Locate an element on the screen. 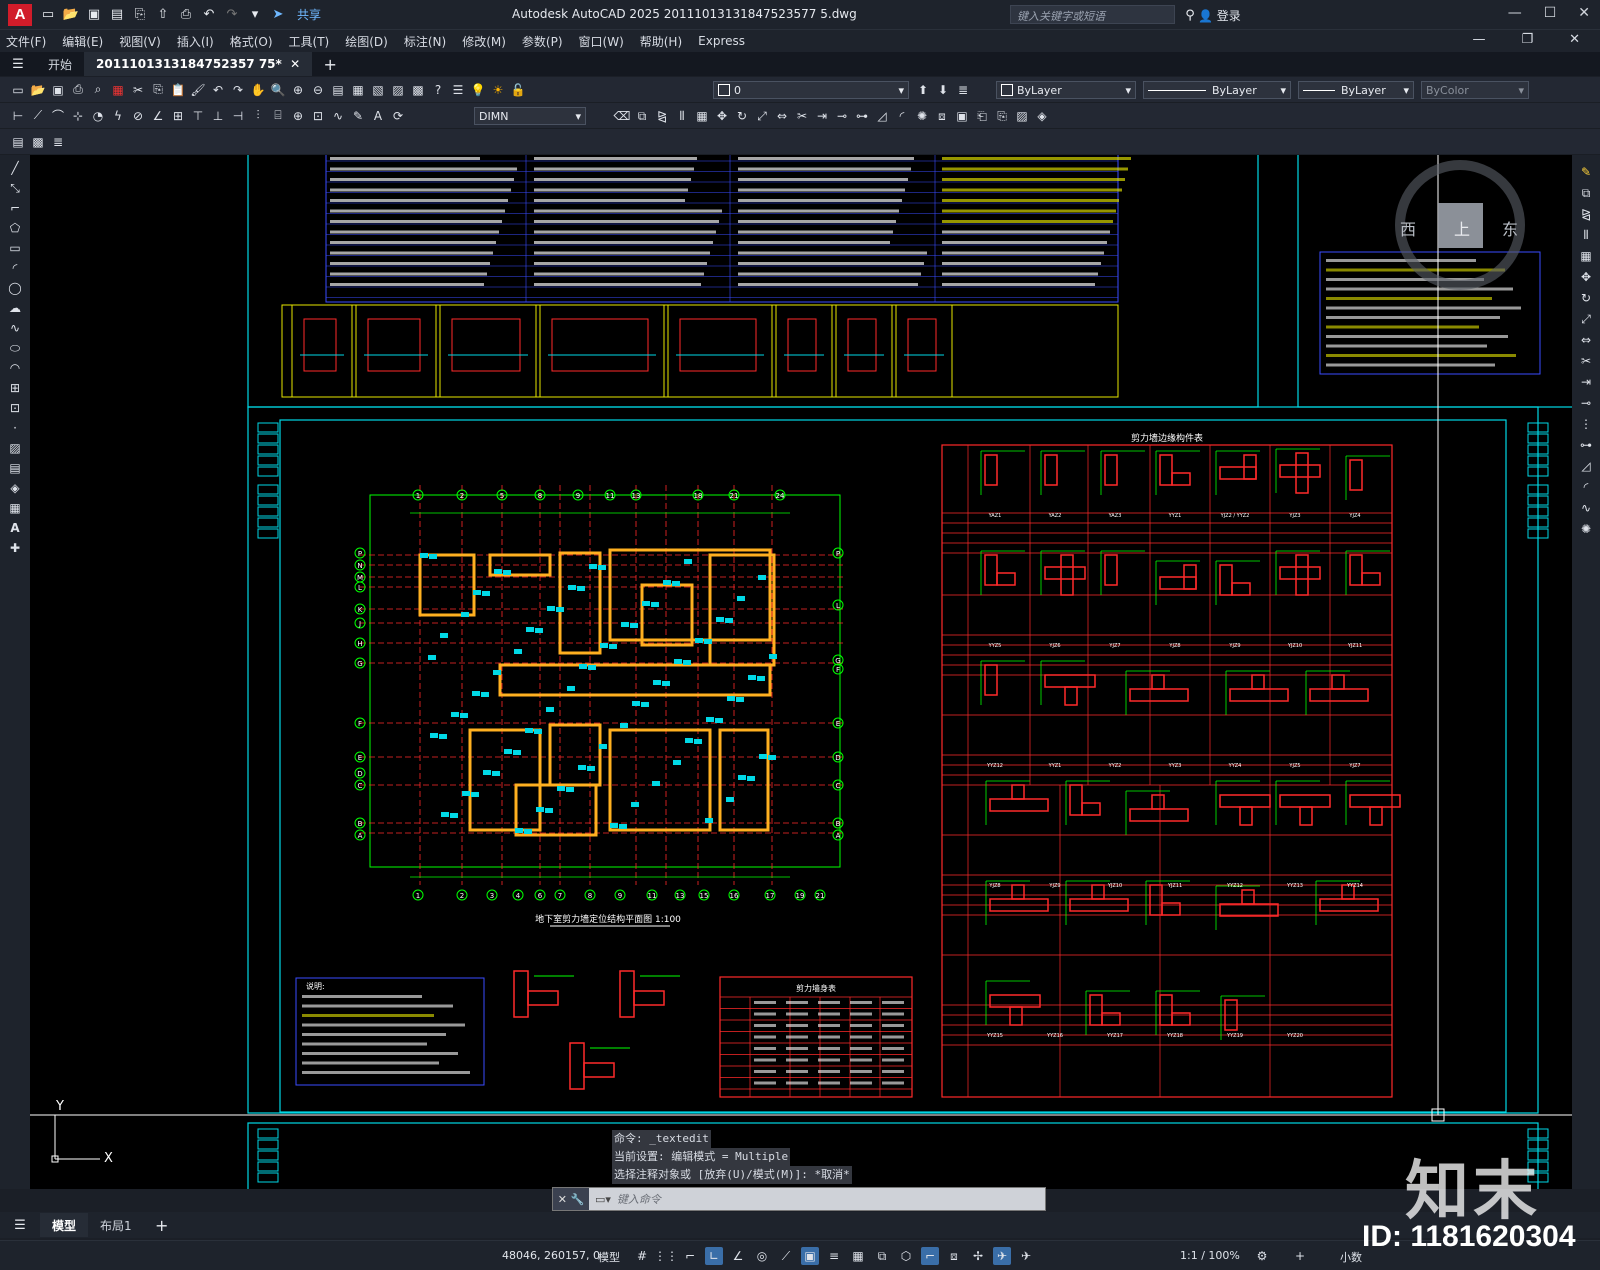 The width and height of the screenshot is (1600, 1270). insert-block-icon: ▣ is located at coordinates (962, 116).